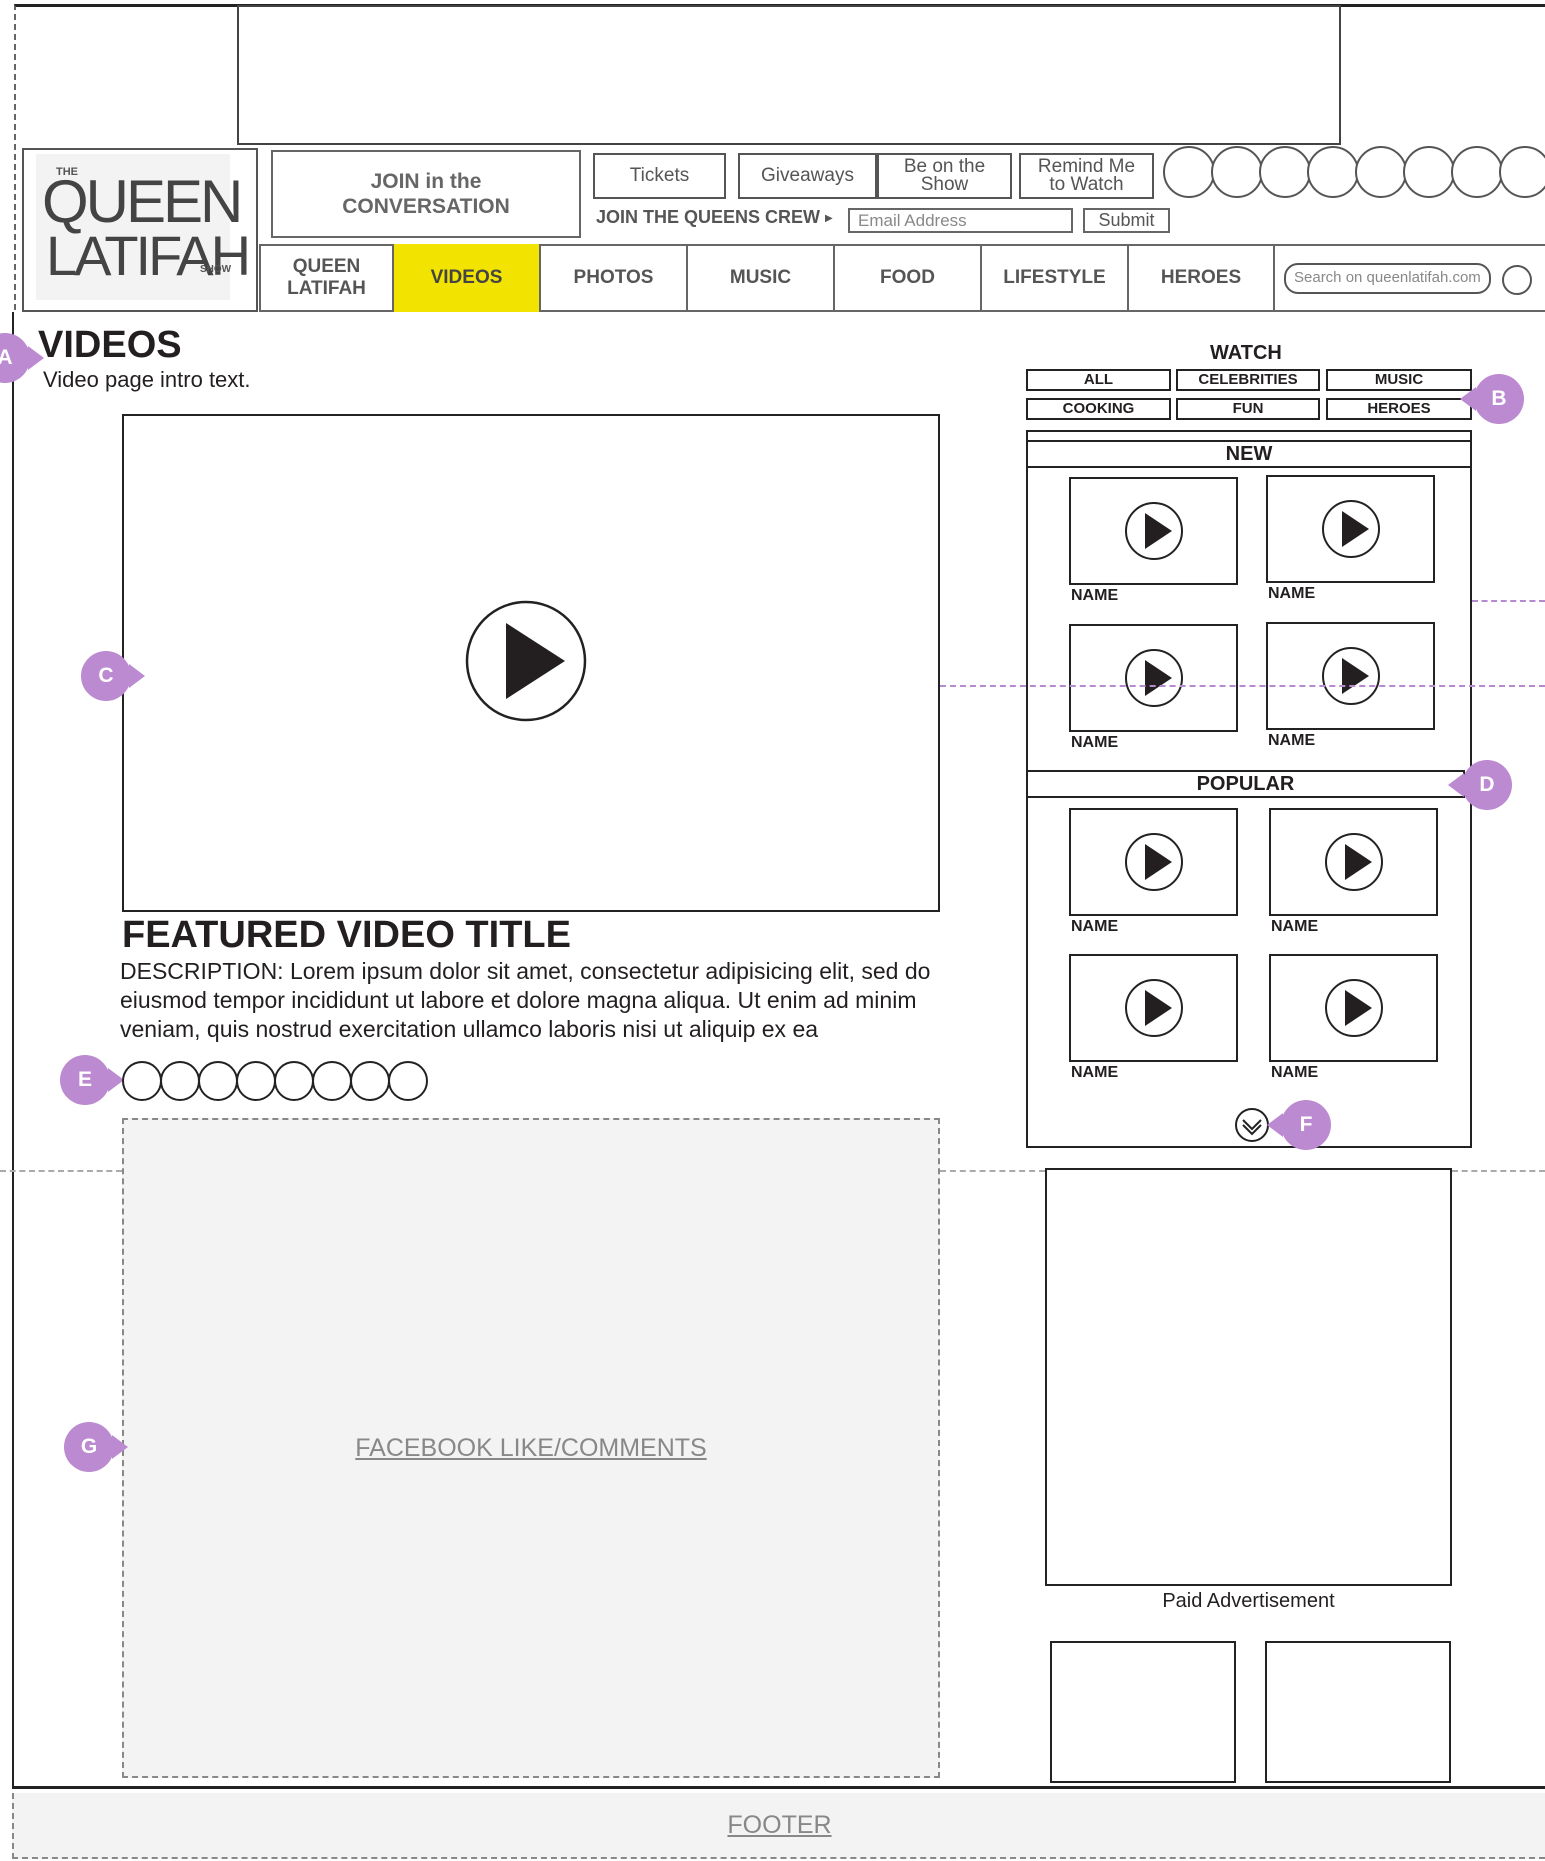  I want to click on nav-item-photos: PHOTOS, so click(612, 278).